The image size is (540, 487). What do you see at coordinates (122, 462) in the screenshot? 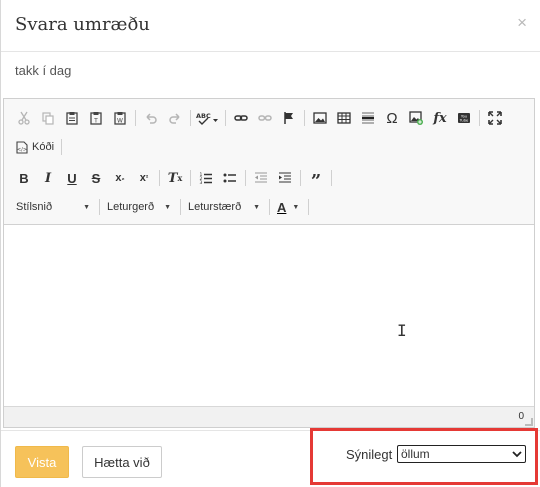
I see `cancel-button: Hætta við` at bounding box center [122, 462].